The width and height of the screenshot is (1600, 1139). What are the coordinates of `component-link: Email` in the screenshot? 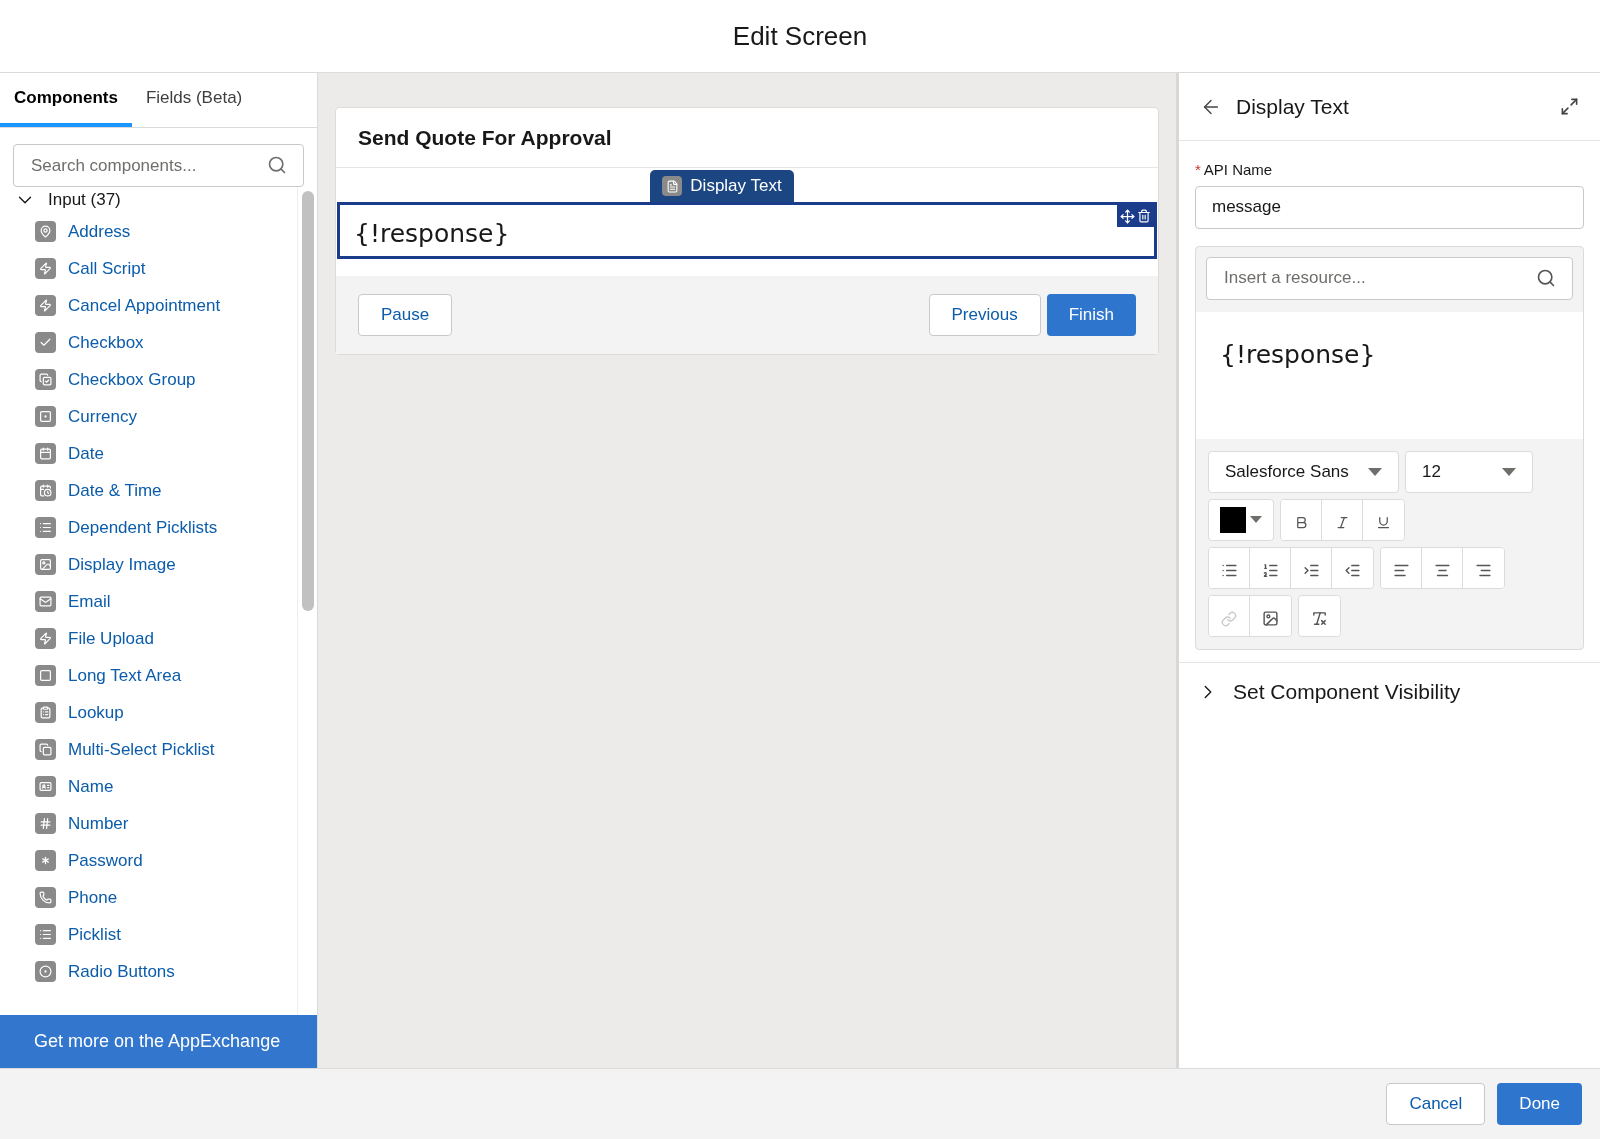 It's located at (89, 601).